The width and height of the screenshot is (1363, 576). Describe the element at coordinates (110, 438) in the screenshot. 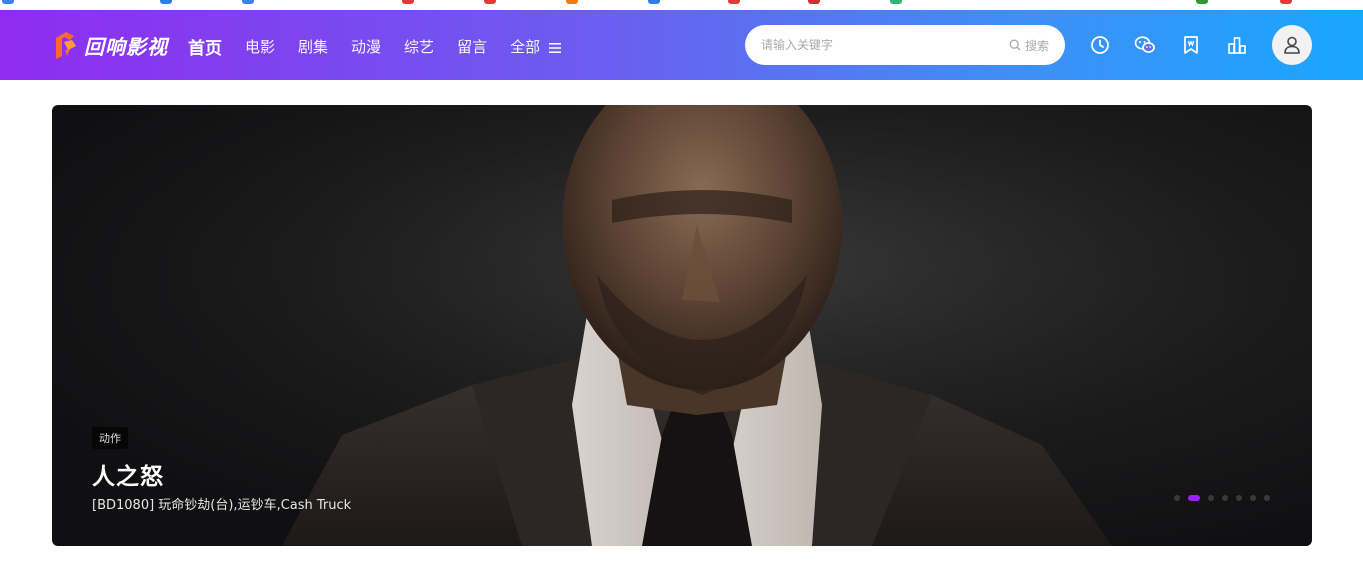

I see `genre-tag: 动作` at that location.